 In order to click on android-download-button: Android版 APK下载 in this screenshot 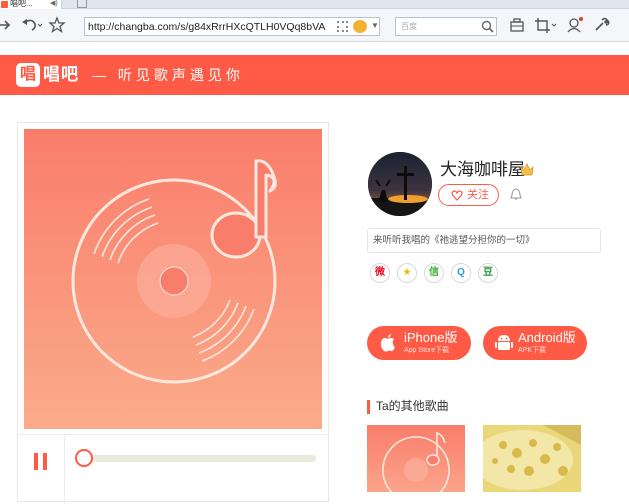, I will do `click(535, 343)`.